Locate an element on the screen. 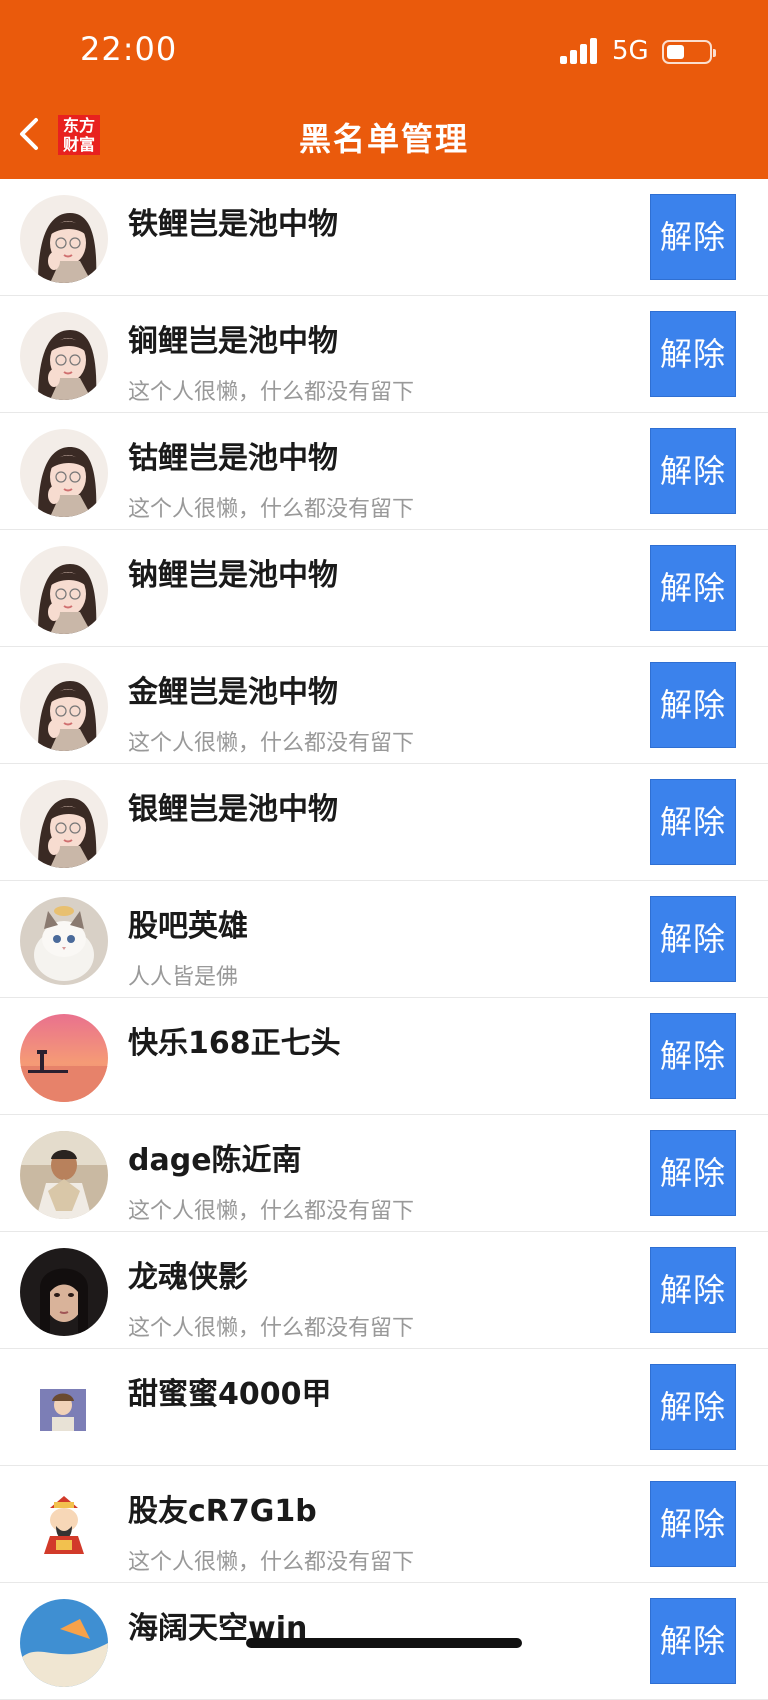  user-name: 钠鲤岂是池中物 is located at coordinates (233, 575).